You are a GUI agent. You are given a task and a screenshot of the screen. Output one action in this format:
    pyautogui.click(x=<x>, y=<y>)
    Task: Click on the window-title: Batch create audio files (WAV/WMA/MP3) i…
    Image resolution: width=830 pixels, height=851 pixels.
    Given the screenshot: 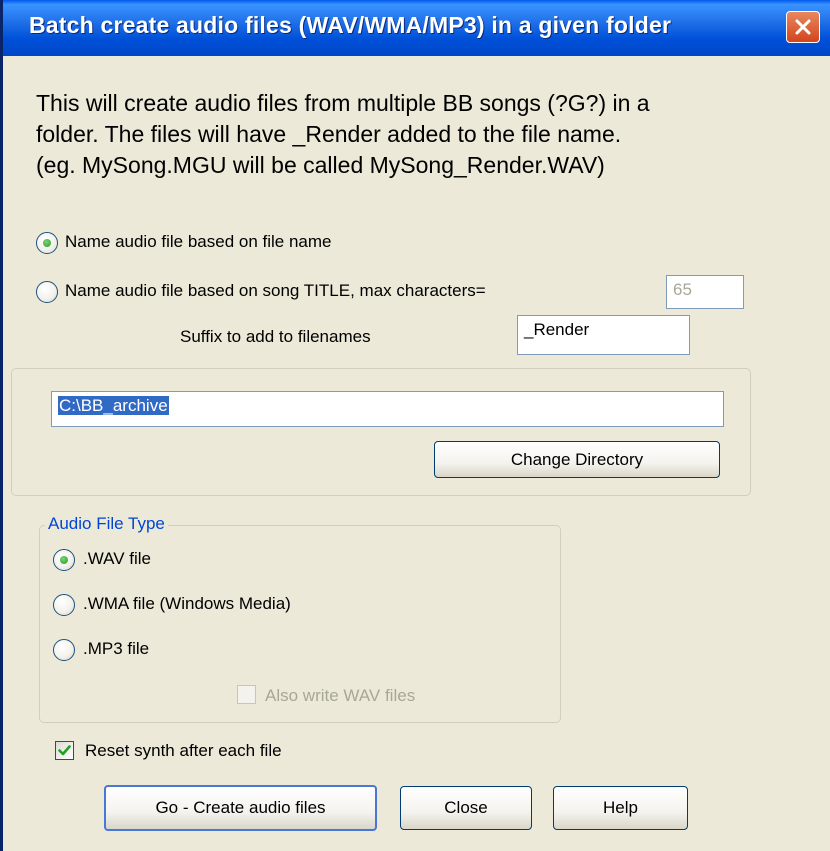 What is the action you would take?
    pyautogui.click(x=350, y=25)
    